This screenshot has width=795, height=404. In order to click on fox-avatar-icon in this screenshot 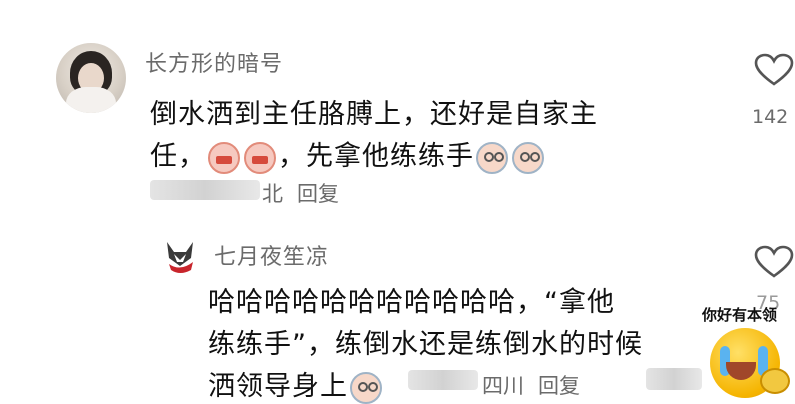, I will do `click(180, 257)`.